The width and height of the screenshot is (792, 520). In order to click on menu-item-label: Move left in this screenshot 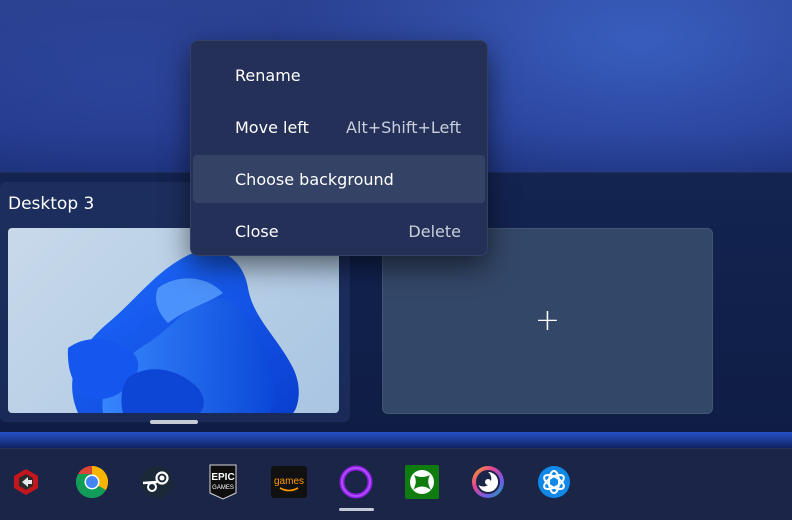, I will do `click(272, 127)`.